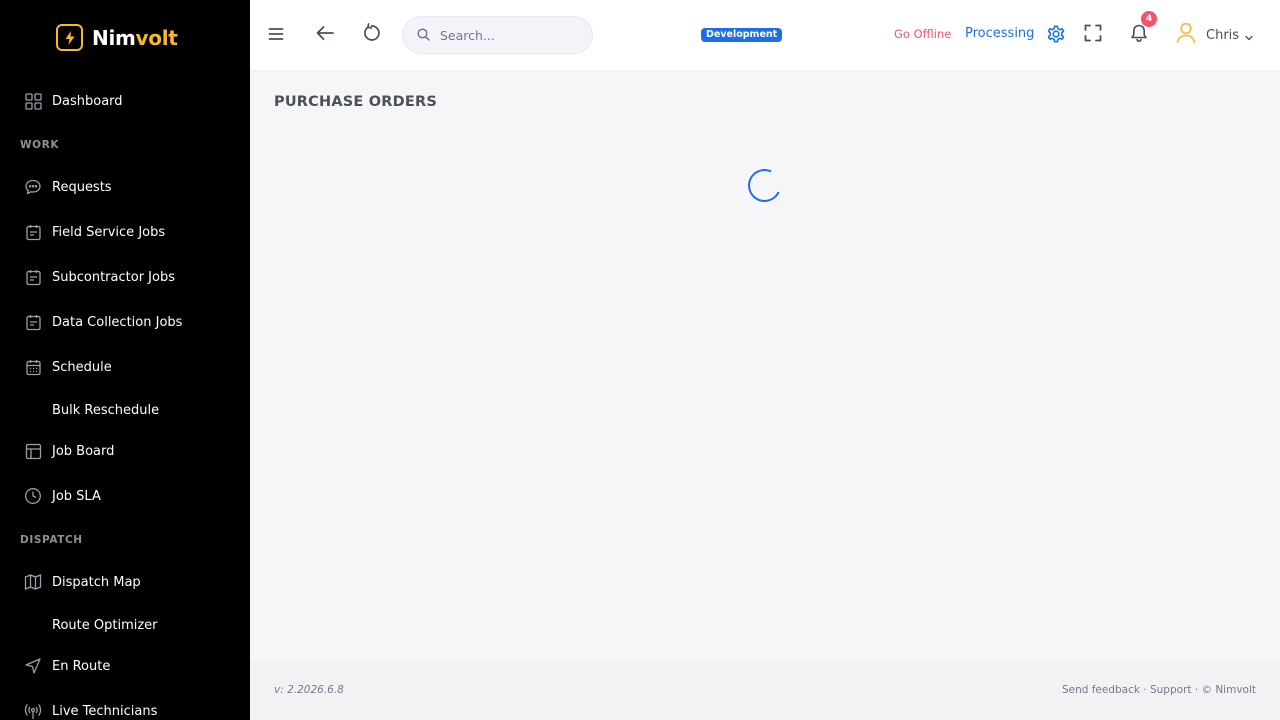 The width and height of the screenshot is (1280, 720). What do you see at coordinates (505, 35) in the screenshot?
I see `search-input` at bounding box center [505, 35].